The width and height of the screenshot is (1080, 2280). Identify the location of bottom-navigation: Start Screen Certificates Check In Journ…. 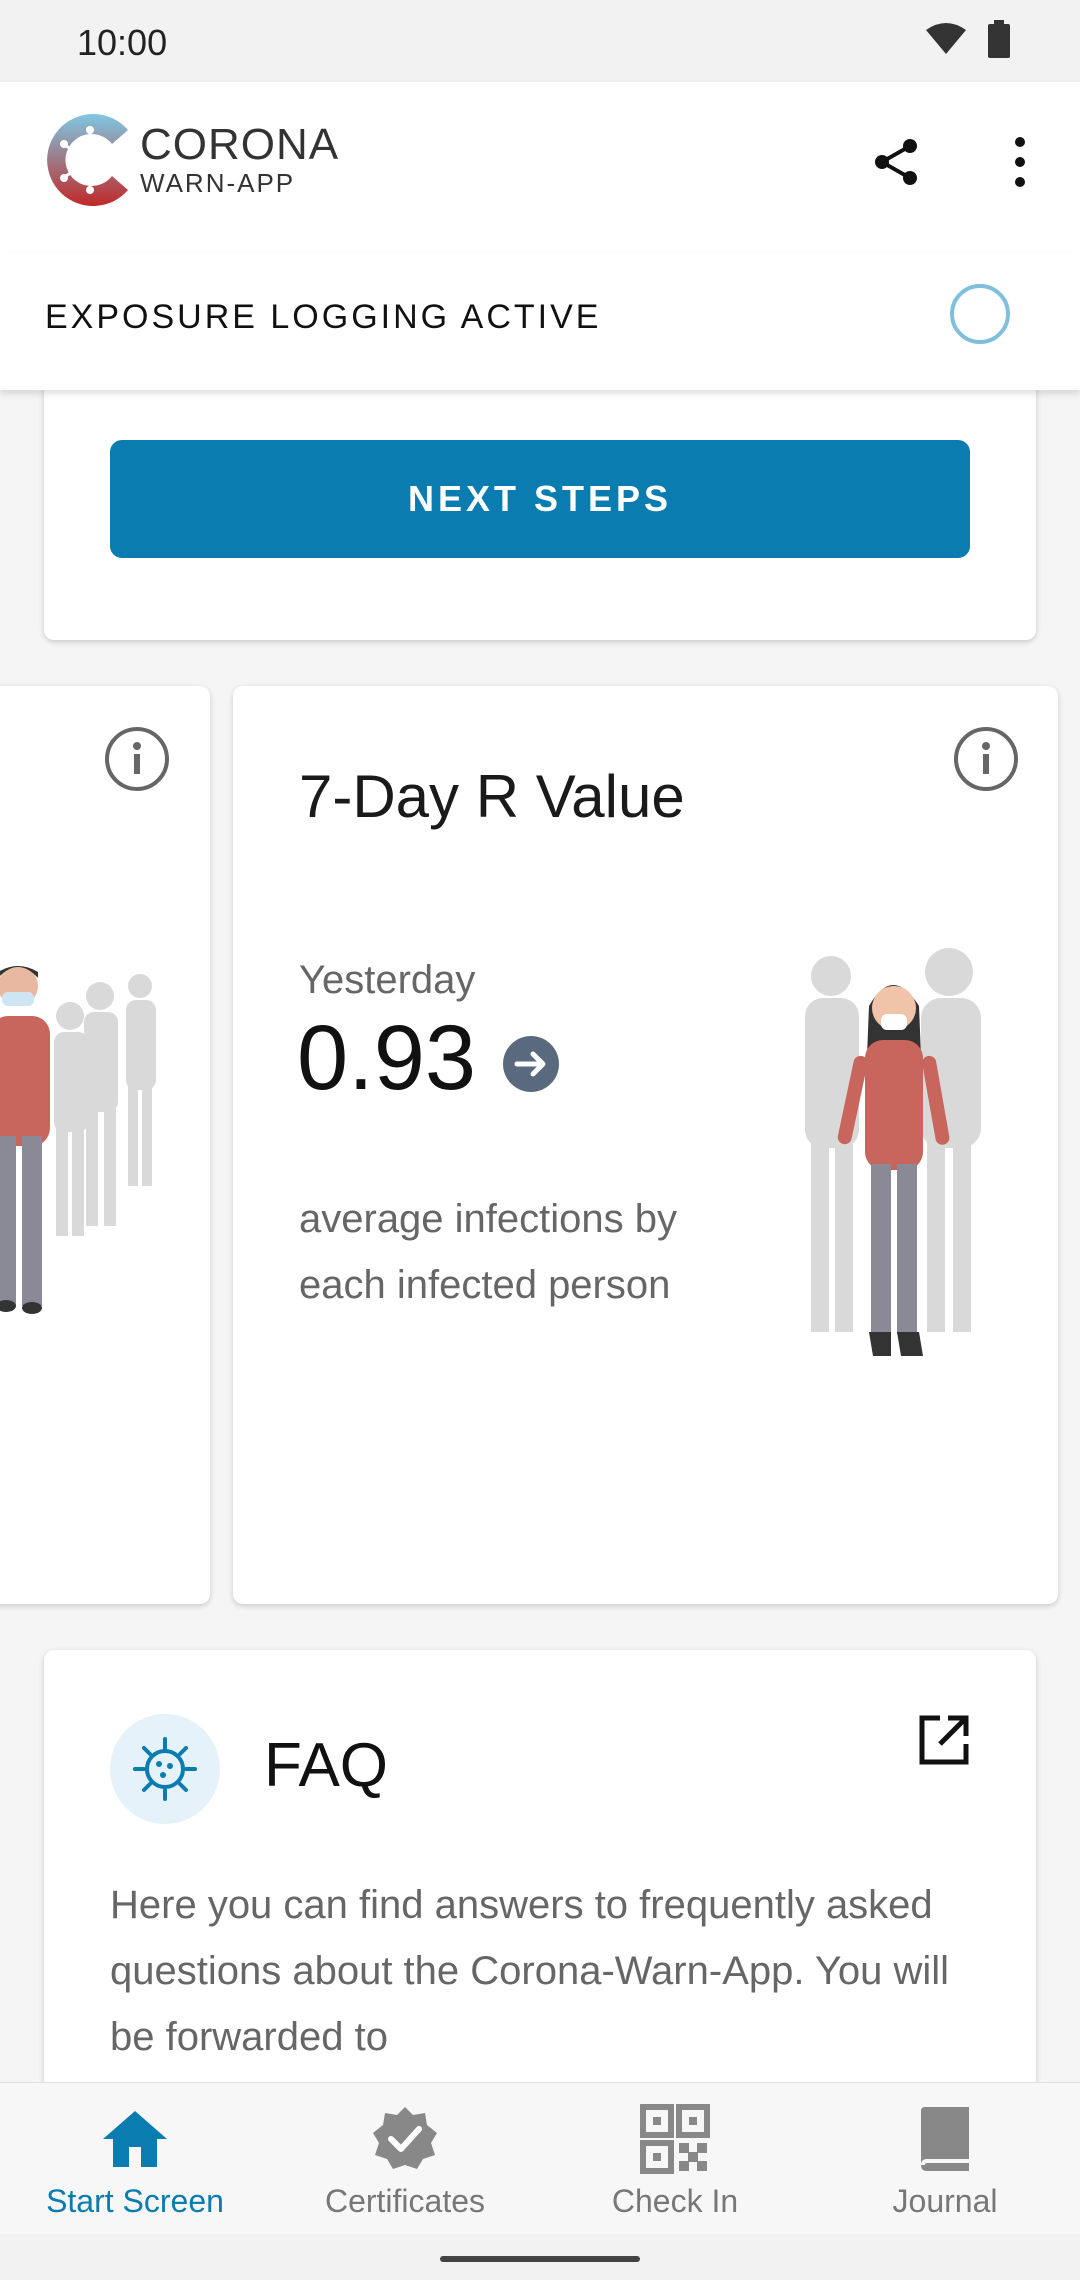
(540, 2158).